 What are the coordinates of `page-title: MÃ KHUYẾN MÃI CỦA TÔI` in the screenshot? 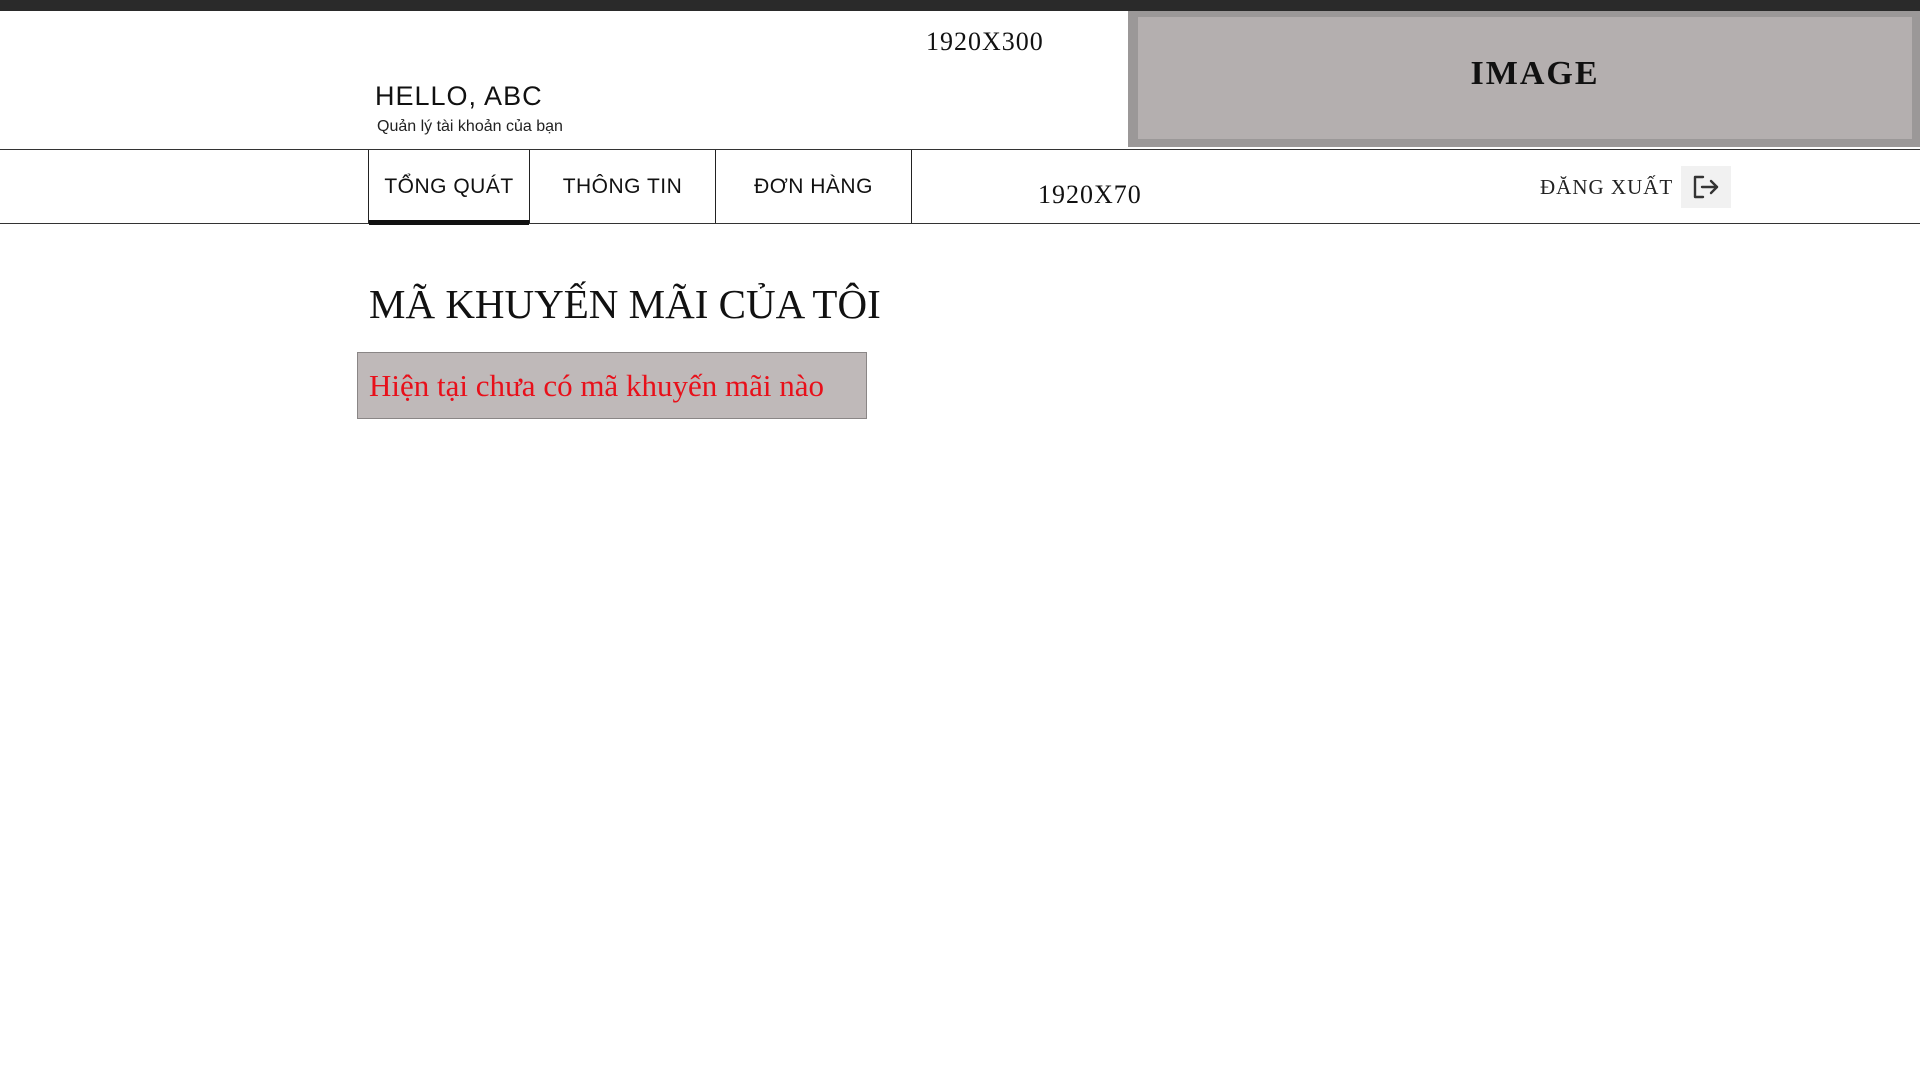 It's located at (625, 304).